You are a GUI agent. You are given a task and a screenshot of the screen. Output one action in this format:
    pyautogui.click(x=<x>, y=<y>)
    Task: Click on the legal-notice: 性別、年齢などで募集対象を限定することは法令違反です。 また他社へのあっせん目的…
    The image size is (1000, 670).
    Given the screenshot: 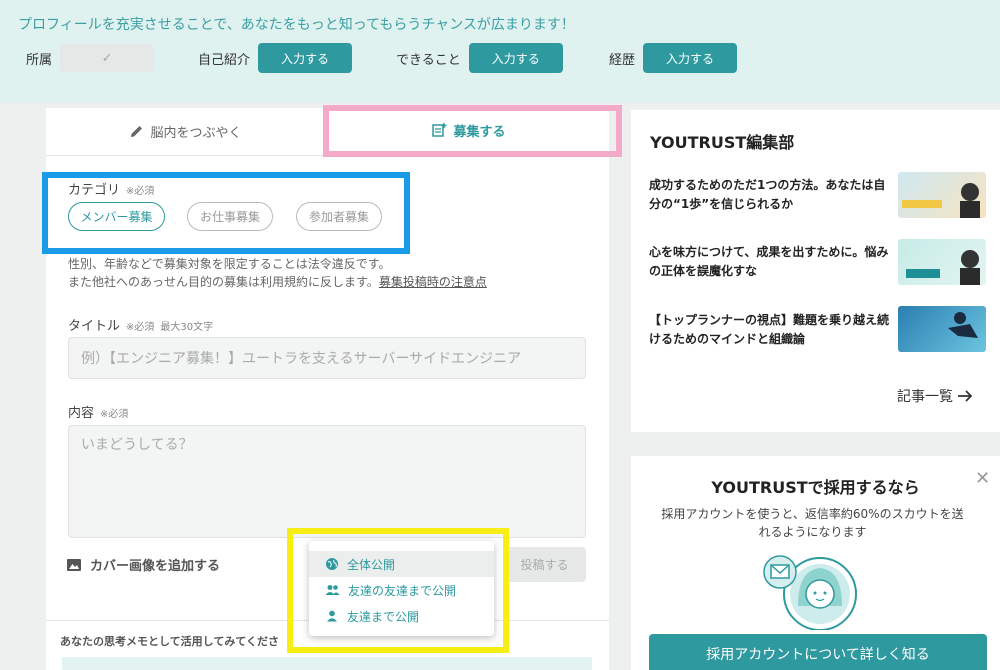 What is the action you would take?
    pyautogui.click(x=277, y=273)
    